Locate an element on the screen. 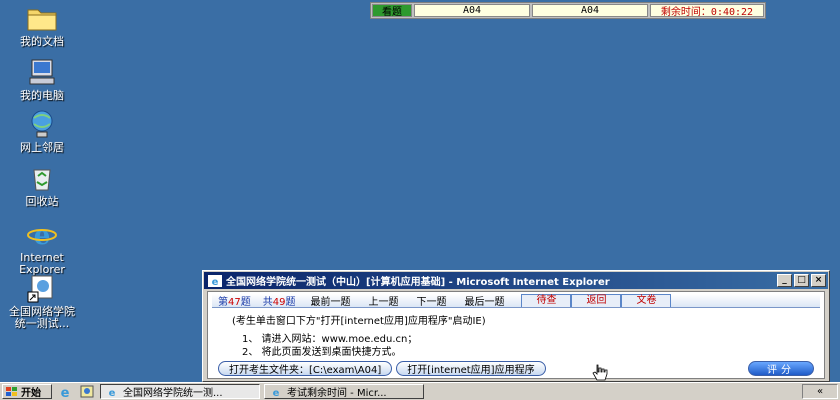 The width and height of the screenshot is (840, 400). step-2: 2、 将此页面发送到桌面快捷方式。 is located at coordinates (322, 352).